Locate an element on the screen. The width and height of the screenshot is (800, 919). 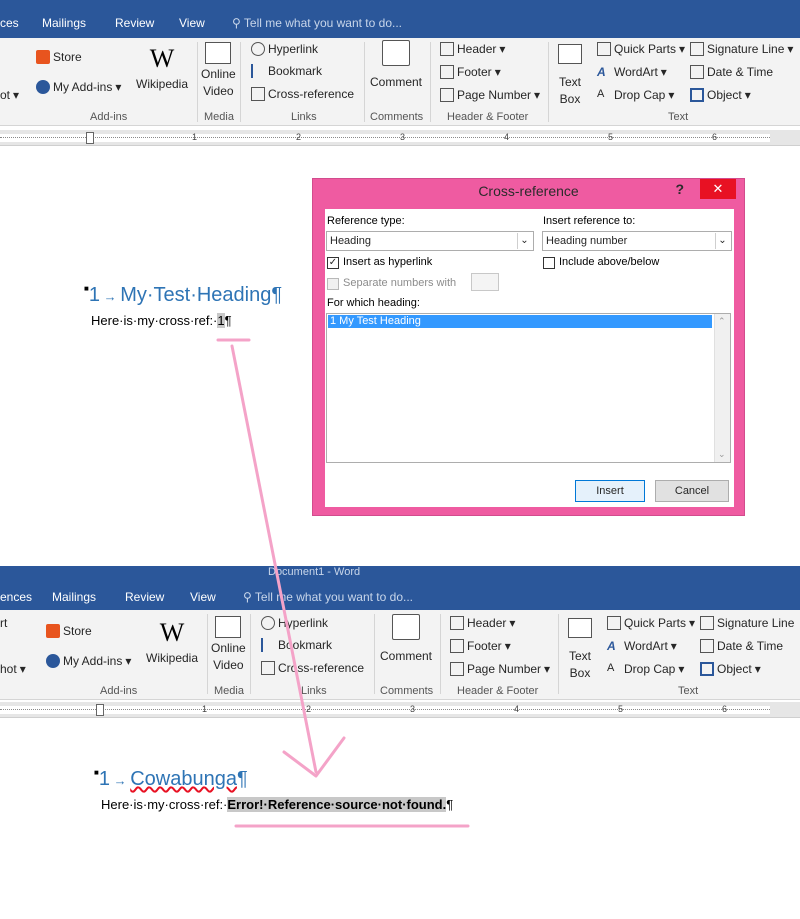
list-item: 1 My Test Heading is located at coordinates (520, 321).